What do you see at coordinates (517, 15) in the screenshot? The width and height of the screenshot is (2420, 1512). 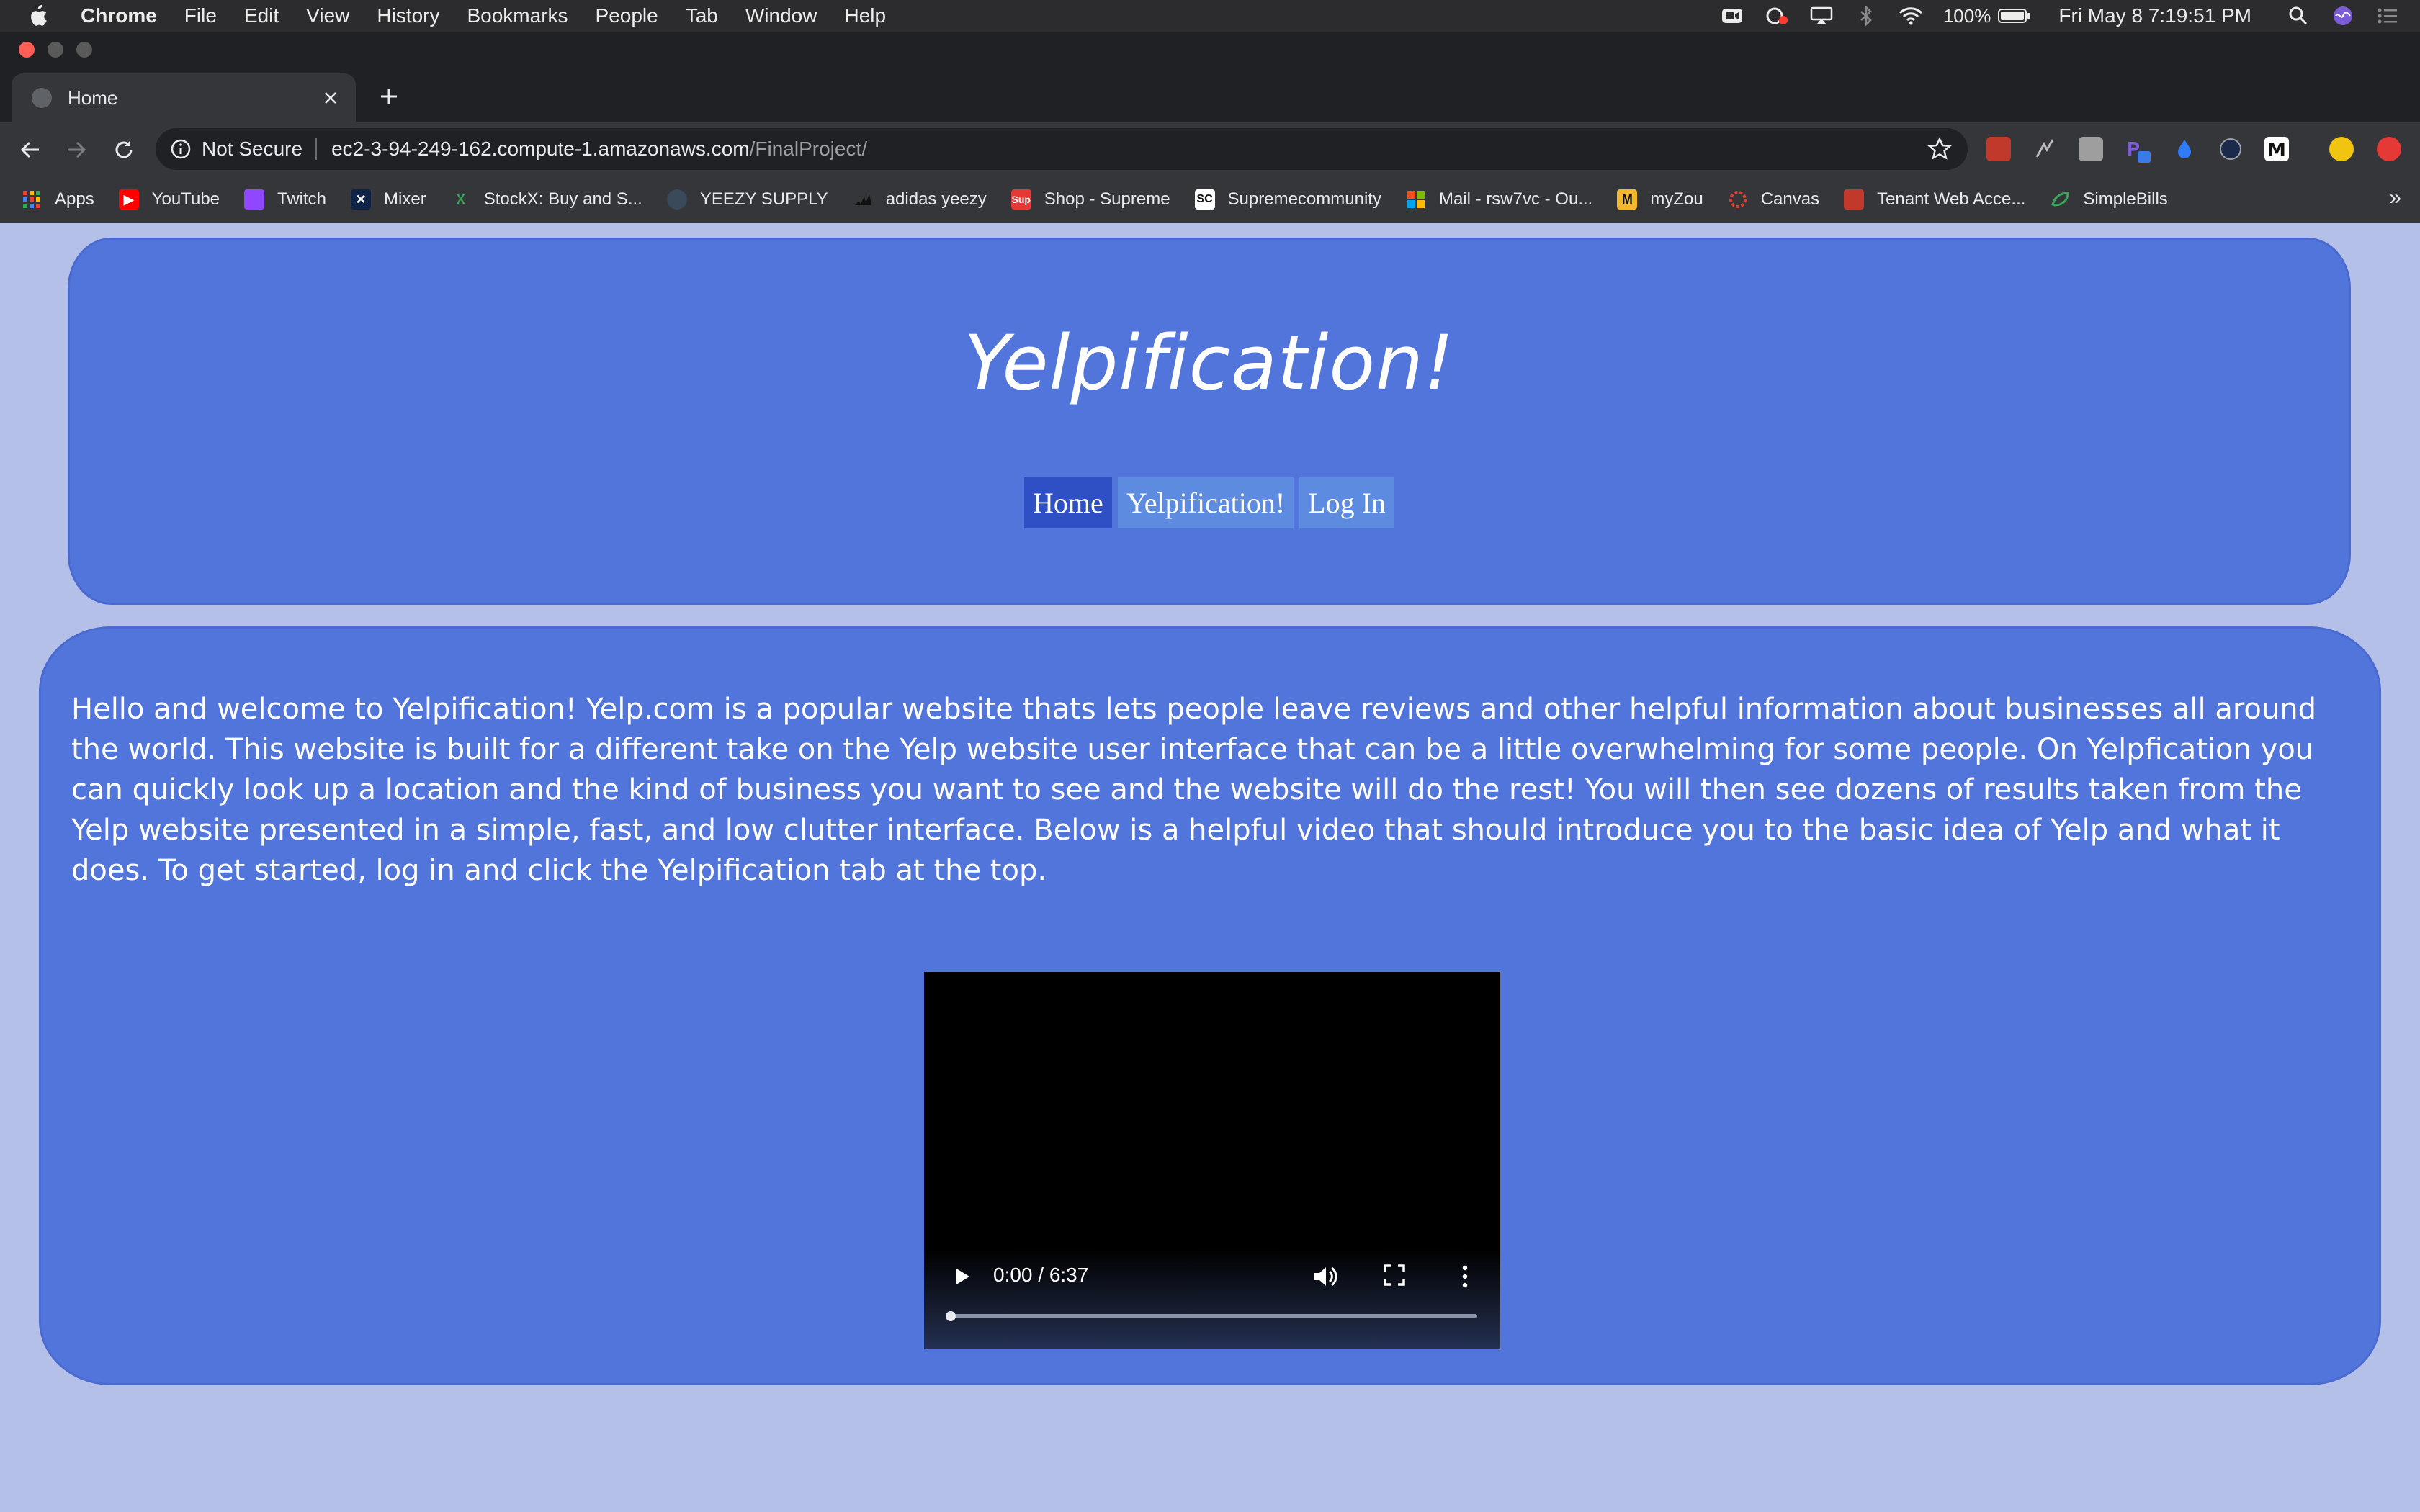 I see `menu-bookmarks: Bookmarks` at bounding box center [517, 15].